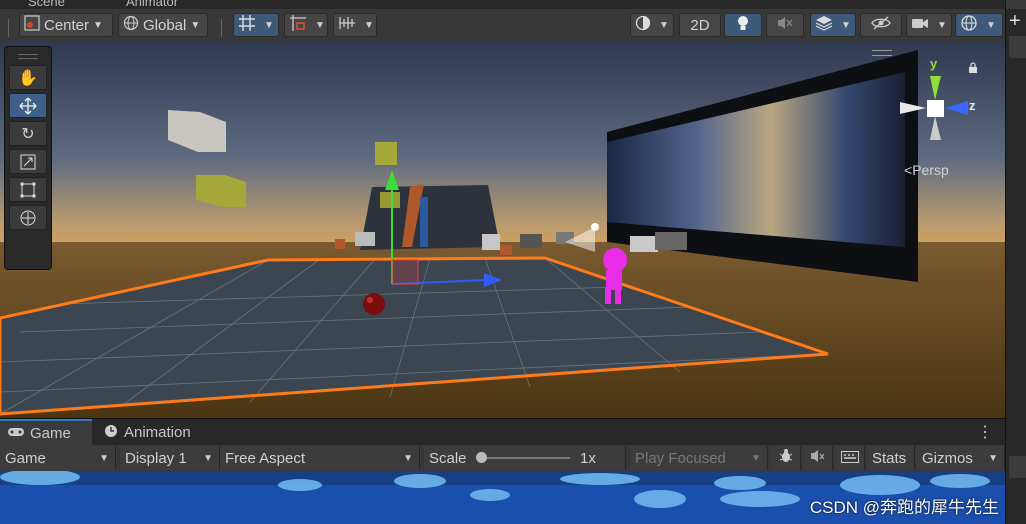  Describe the element at coordinates (46, 4) in the screenshot. I see `tab-scene: Scene` at that location.